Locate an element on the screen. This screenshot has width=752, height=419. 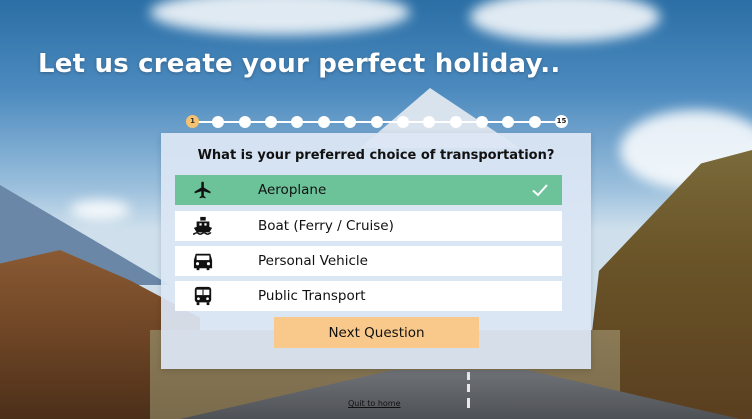
progress-stepper: 1 15 is located at coordinates (377, 122).